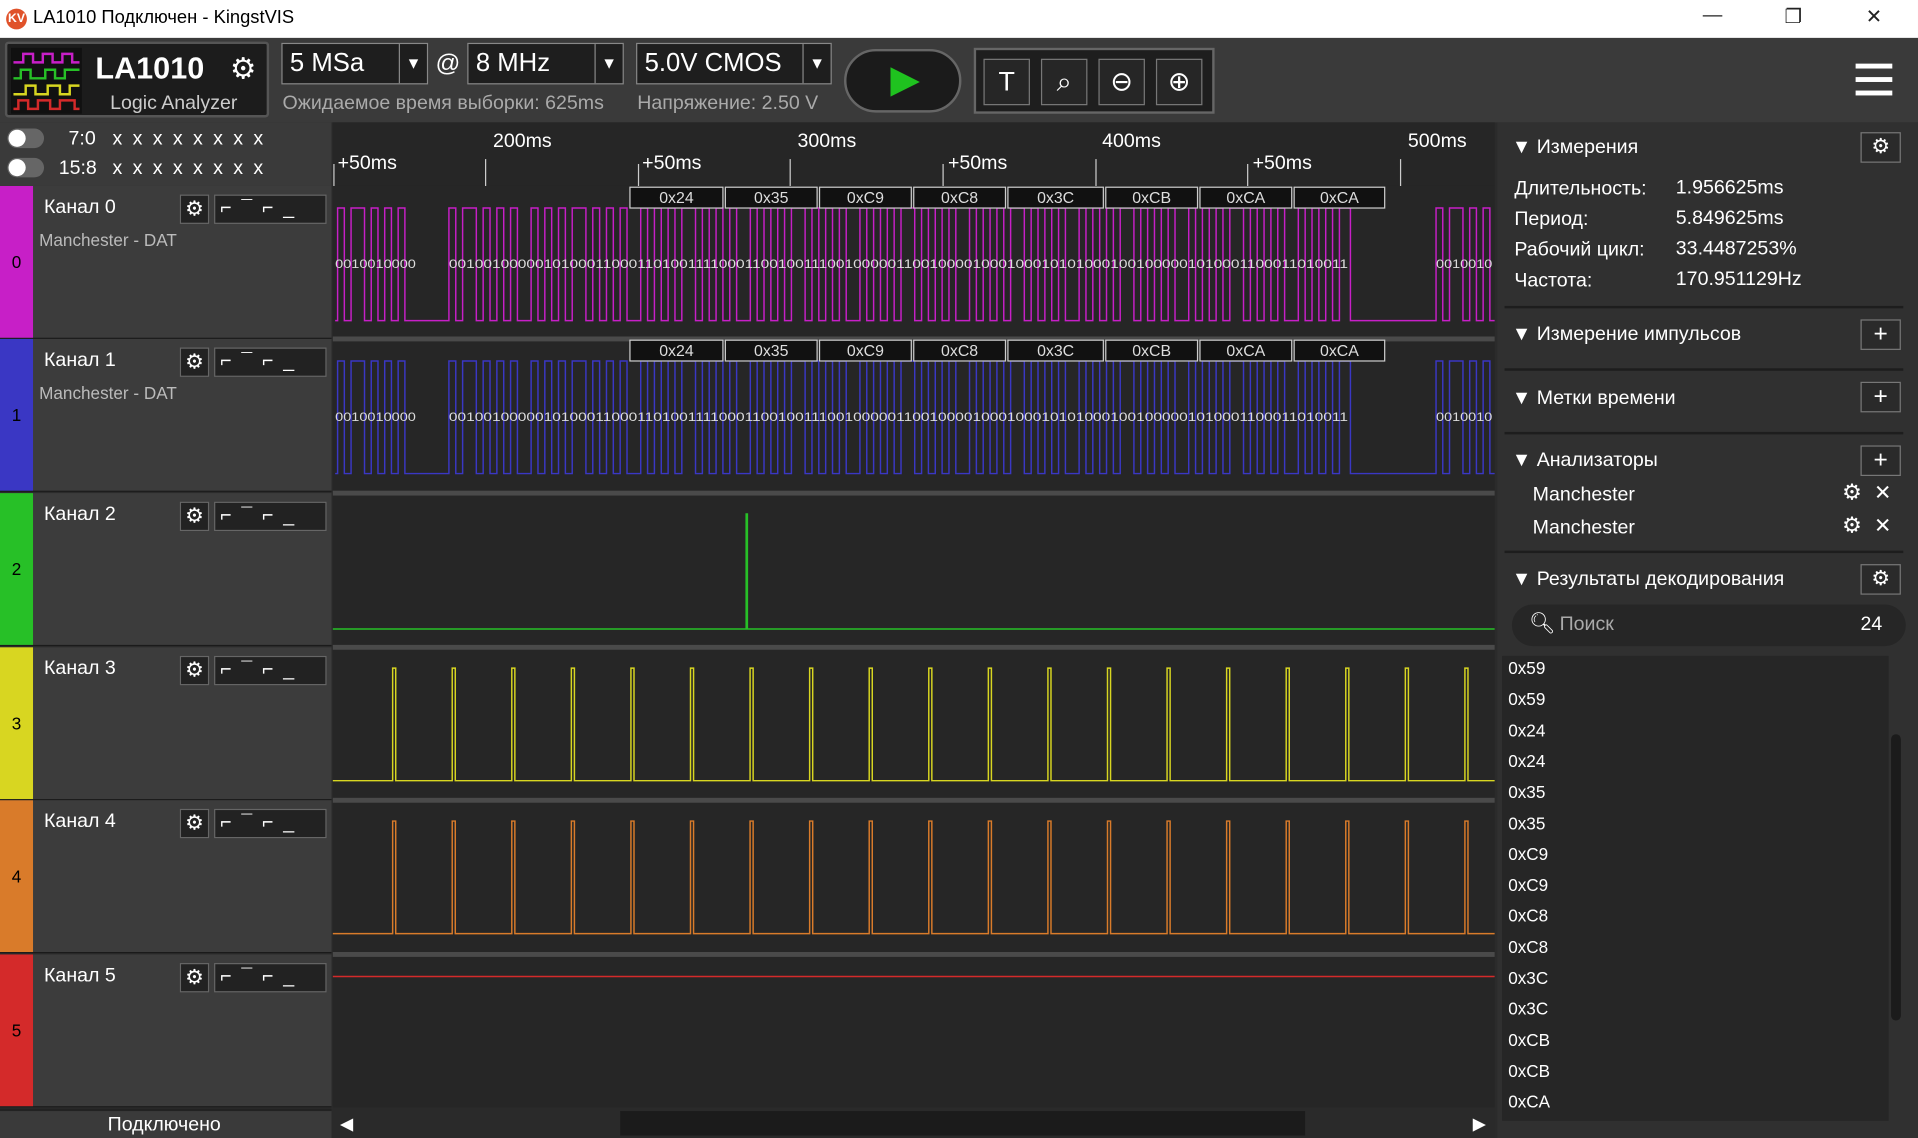 The image size is (1918, 1138). Describe the element at coordinates (1551, 220) in the screenshot. I see `period-label: Период:` at that location.